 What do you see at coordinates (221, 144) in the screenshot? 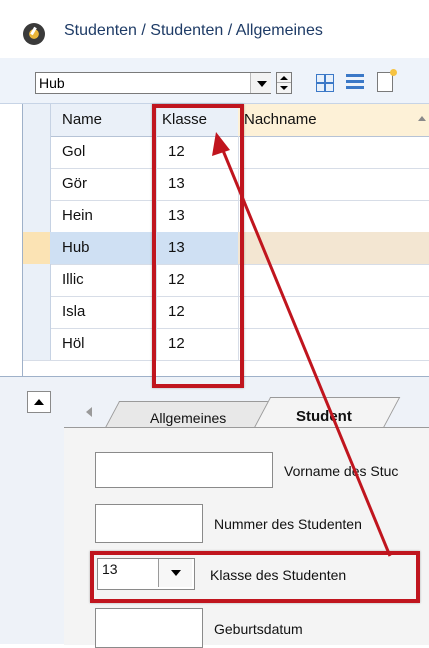
I see `arrow-head` at bounding box center [221, 144].